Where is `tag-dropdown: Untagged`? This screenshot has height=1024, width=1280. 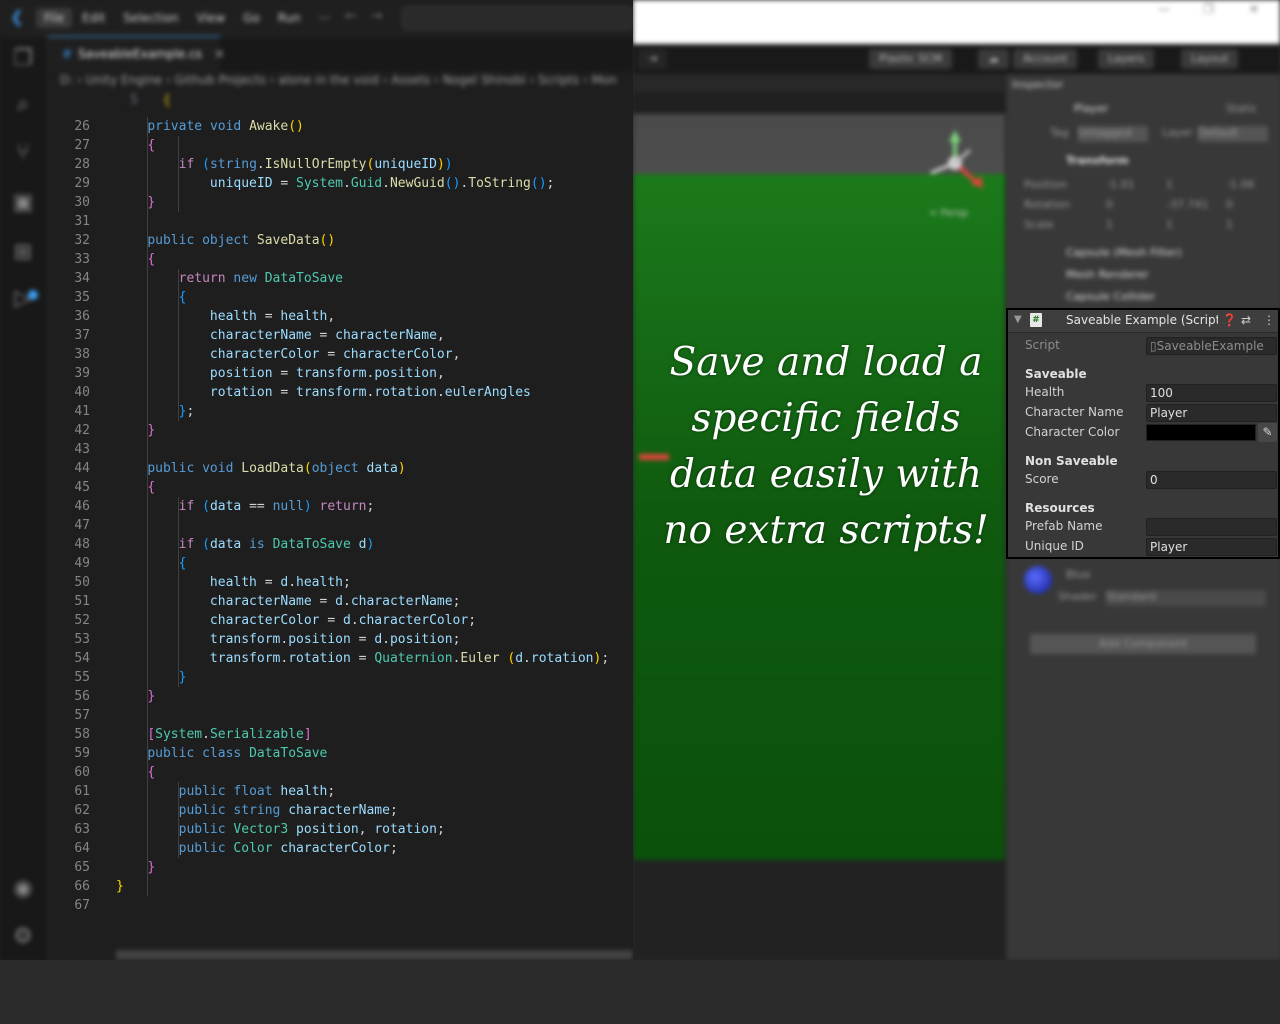
tag-dropdown: Untagged is located at coordinates (1113, 134).